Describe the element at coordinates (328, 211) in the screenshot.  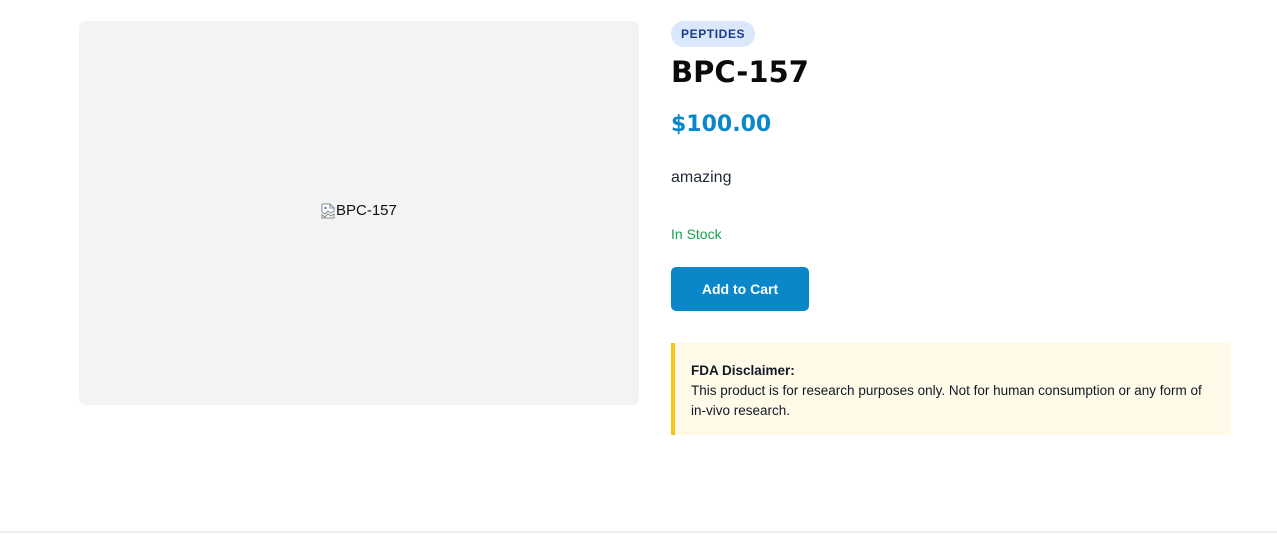
I see `broken-image-icon` at that location.